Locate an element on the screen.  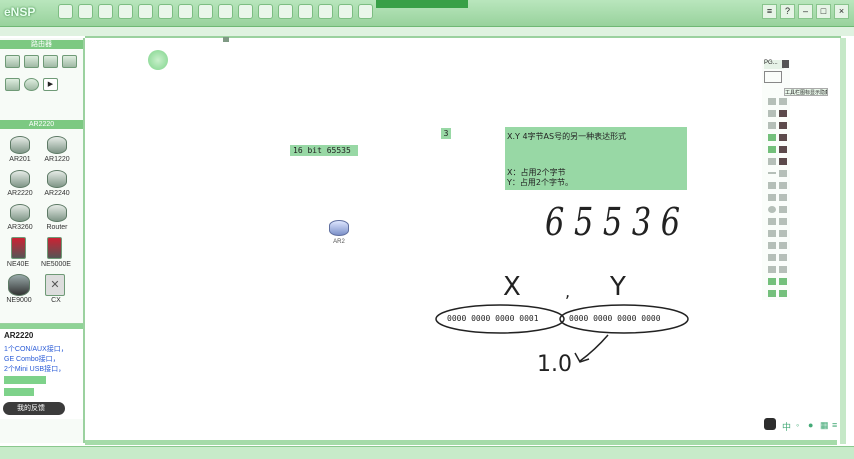
number-note: 3 is located at coordinates (446, 133).